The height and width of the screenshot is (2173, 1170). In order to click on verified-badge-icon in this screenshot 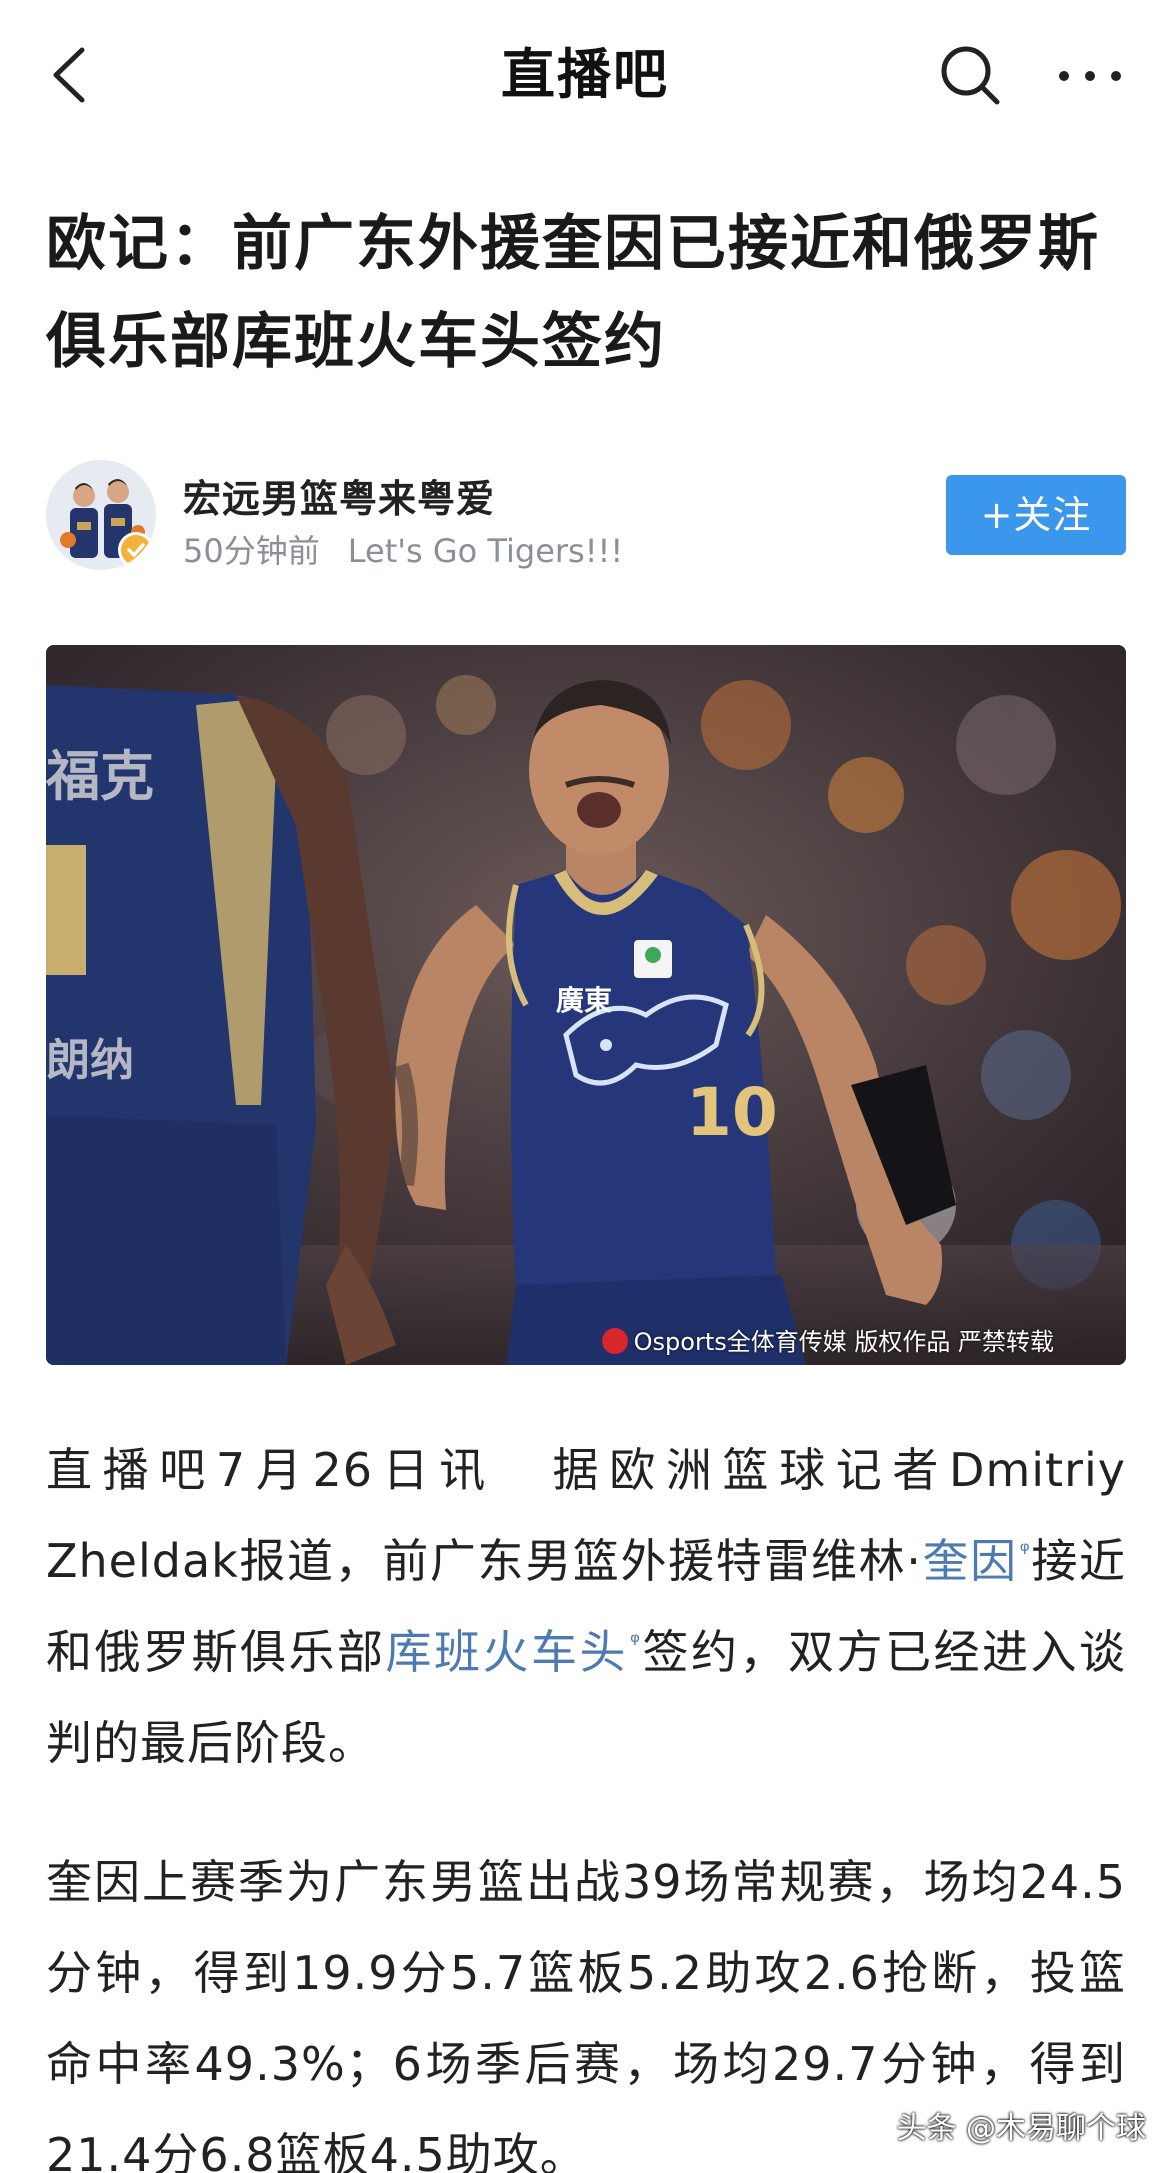, I will do `click(136, 550)`.